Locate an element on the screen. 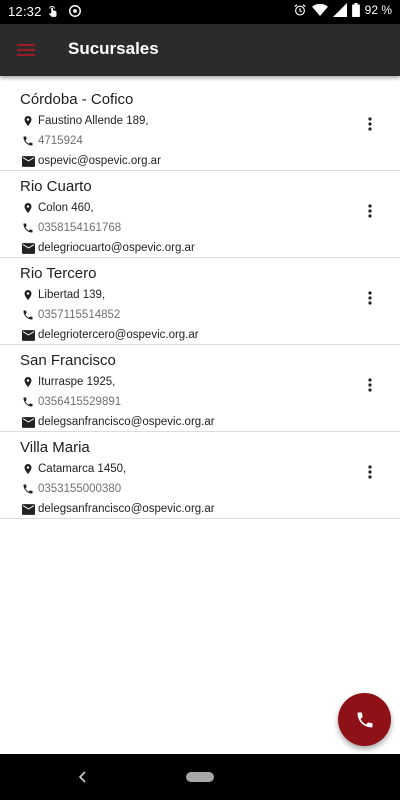 Image resolution: width=400 pixels, height=800 pixels. branch-name: Córdoba - Cofico is located at coordinates (77, 99).